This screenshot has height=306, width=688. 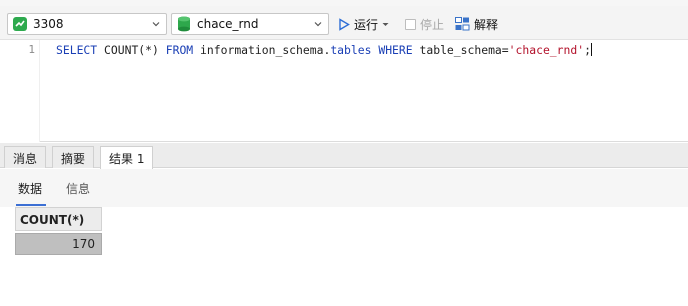 I want to click on tab-result-1: 结果 1, so click(x=127, y=157).